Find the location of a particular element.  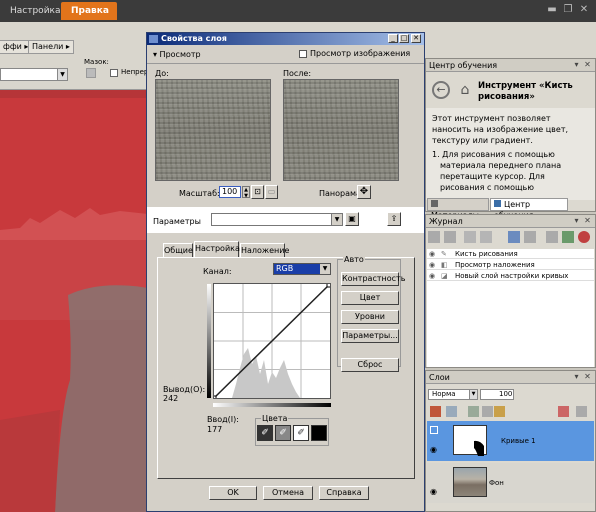

channel-select: RGB ▼ is located at coordinates (302, 269).